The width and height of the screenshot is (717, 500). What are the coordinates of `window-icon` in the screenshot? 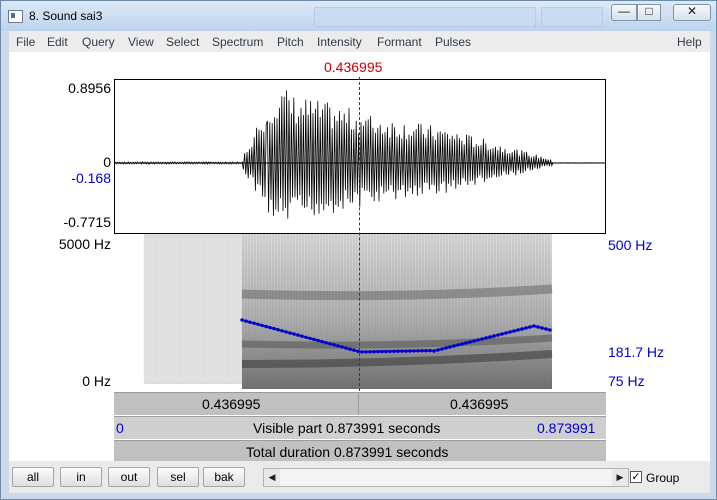 It's located at (15, 16).